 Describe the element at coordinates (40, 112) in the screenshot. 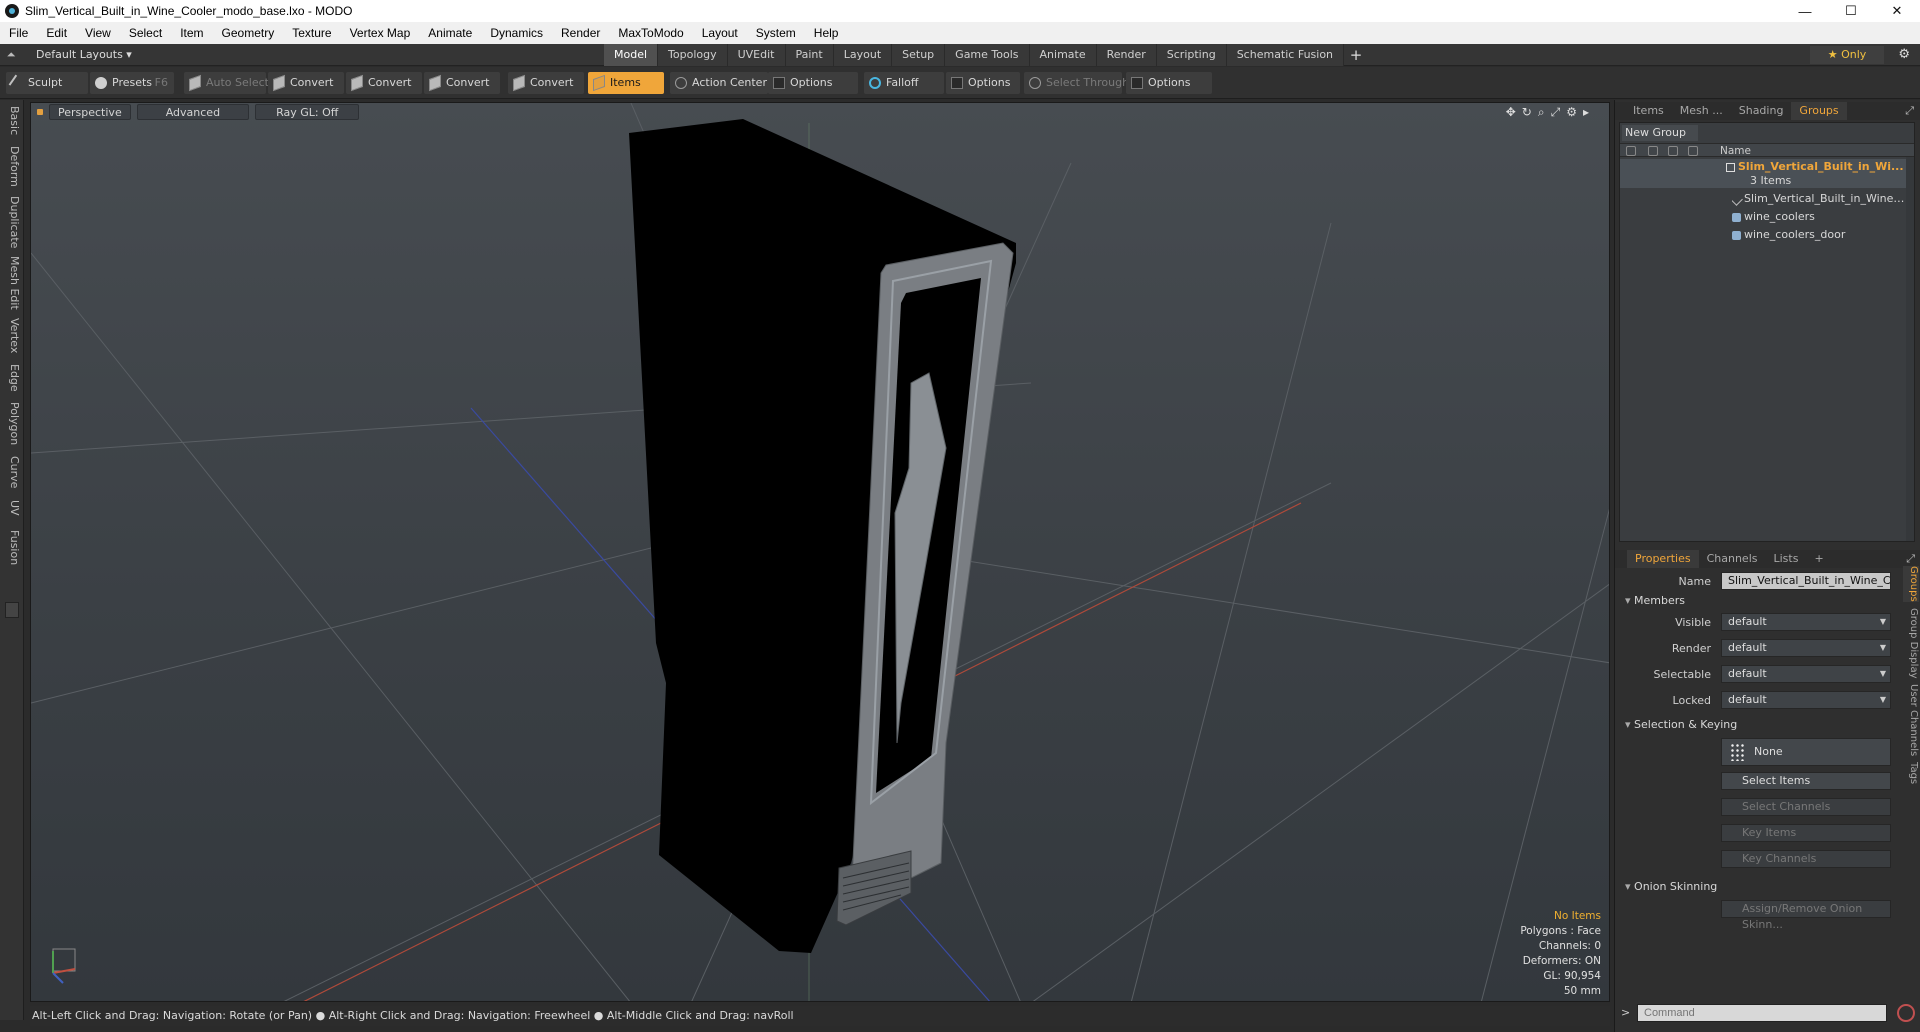

I see `viewport-menu-icon` at that location.